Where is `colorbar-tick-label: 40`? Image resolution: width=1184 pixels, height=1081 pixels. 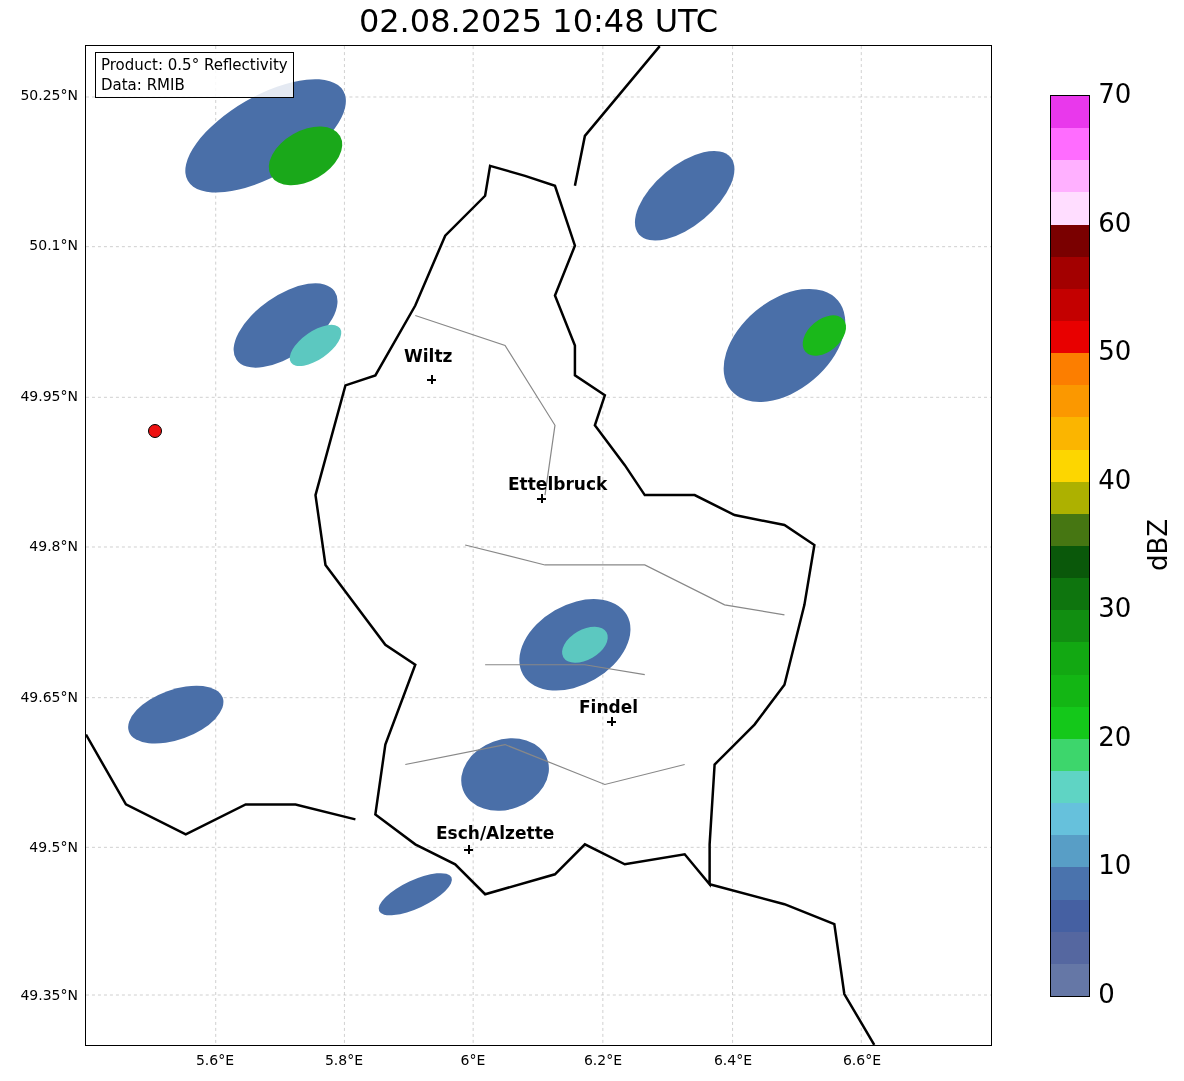 colorbar-tick-label: 40 is located at coordinates (1115, 479).